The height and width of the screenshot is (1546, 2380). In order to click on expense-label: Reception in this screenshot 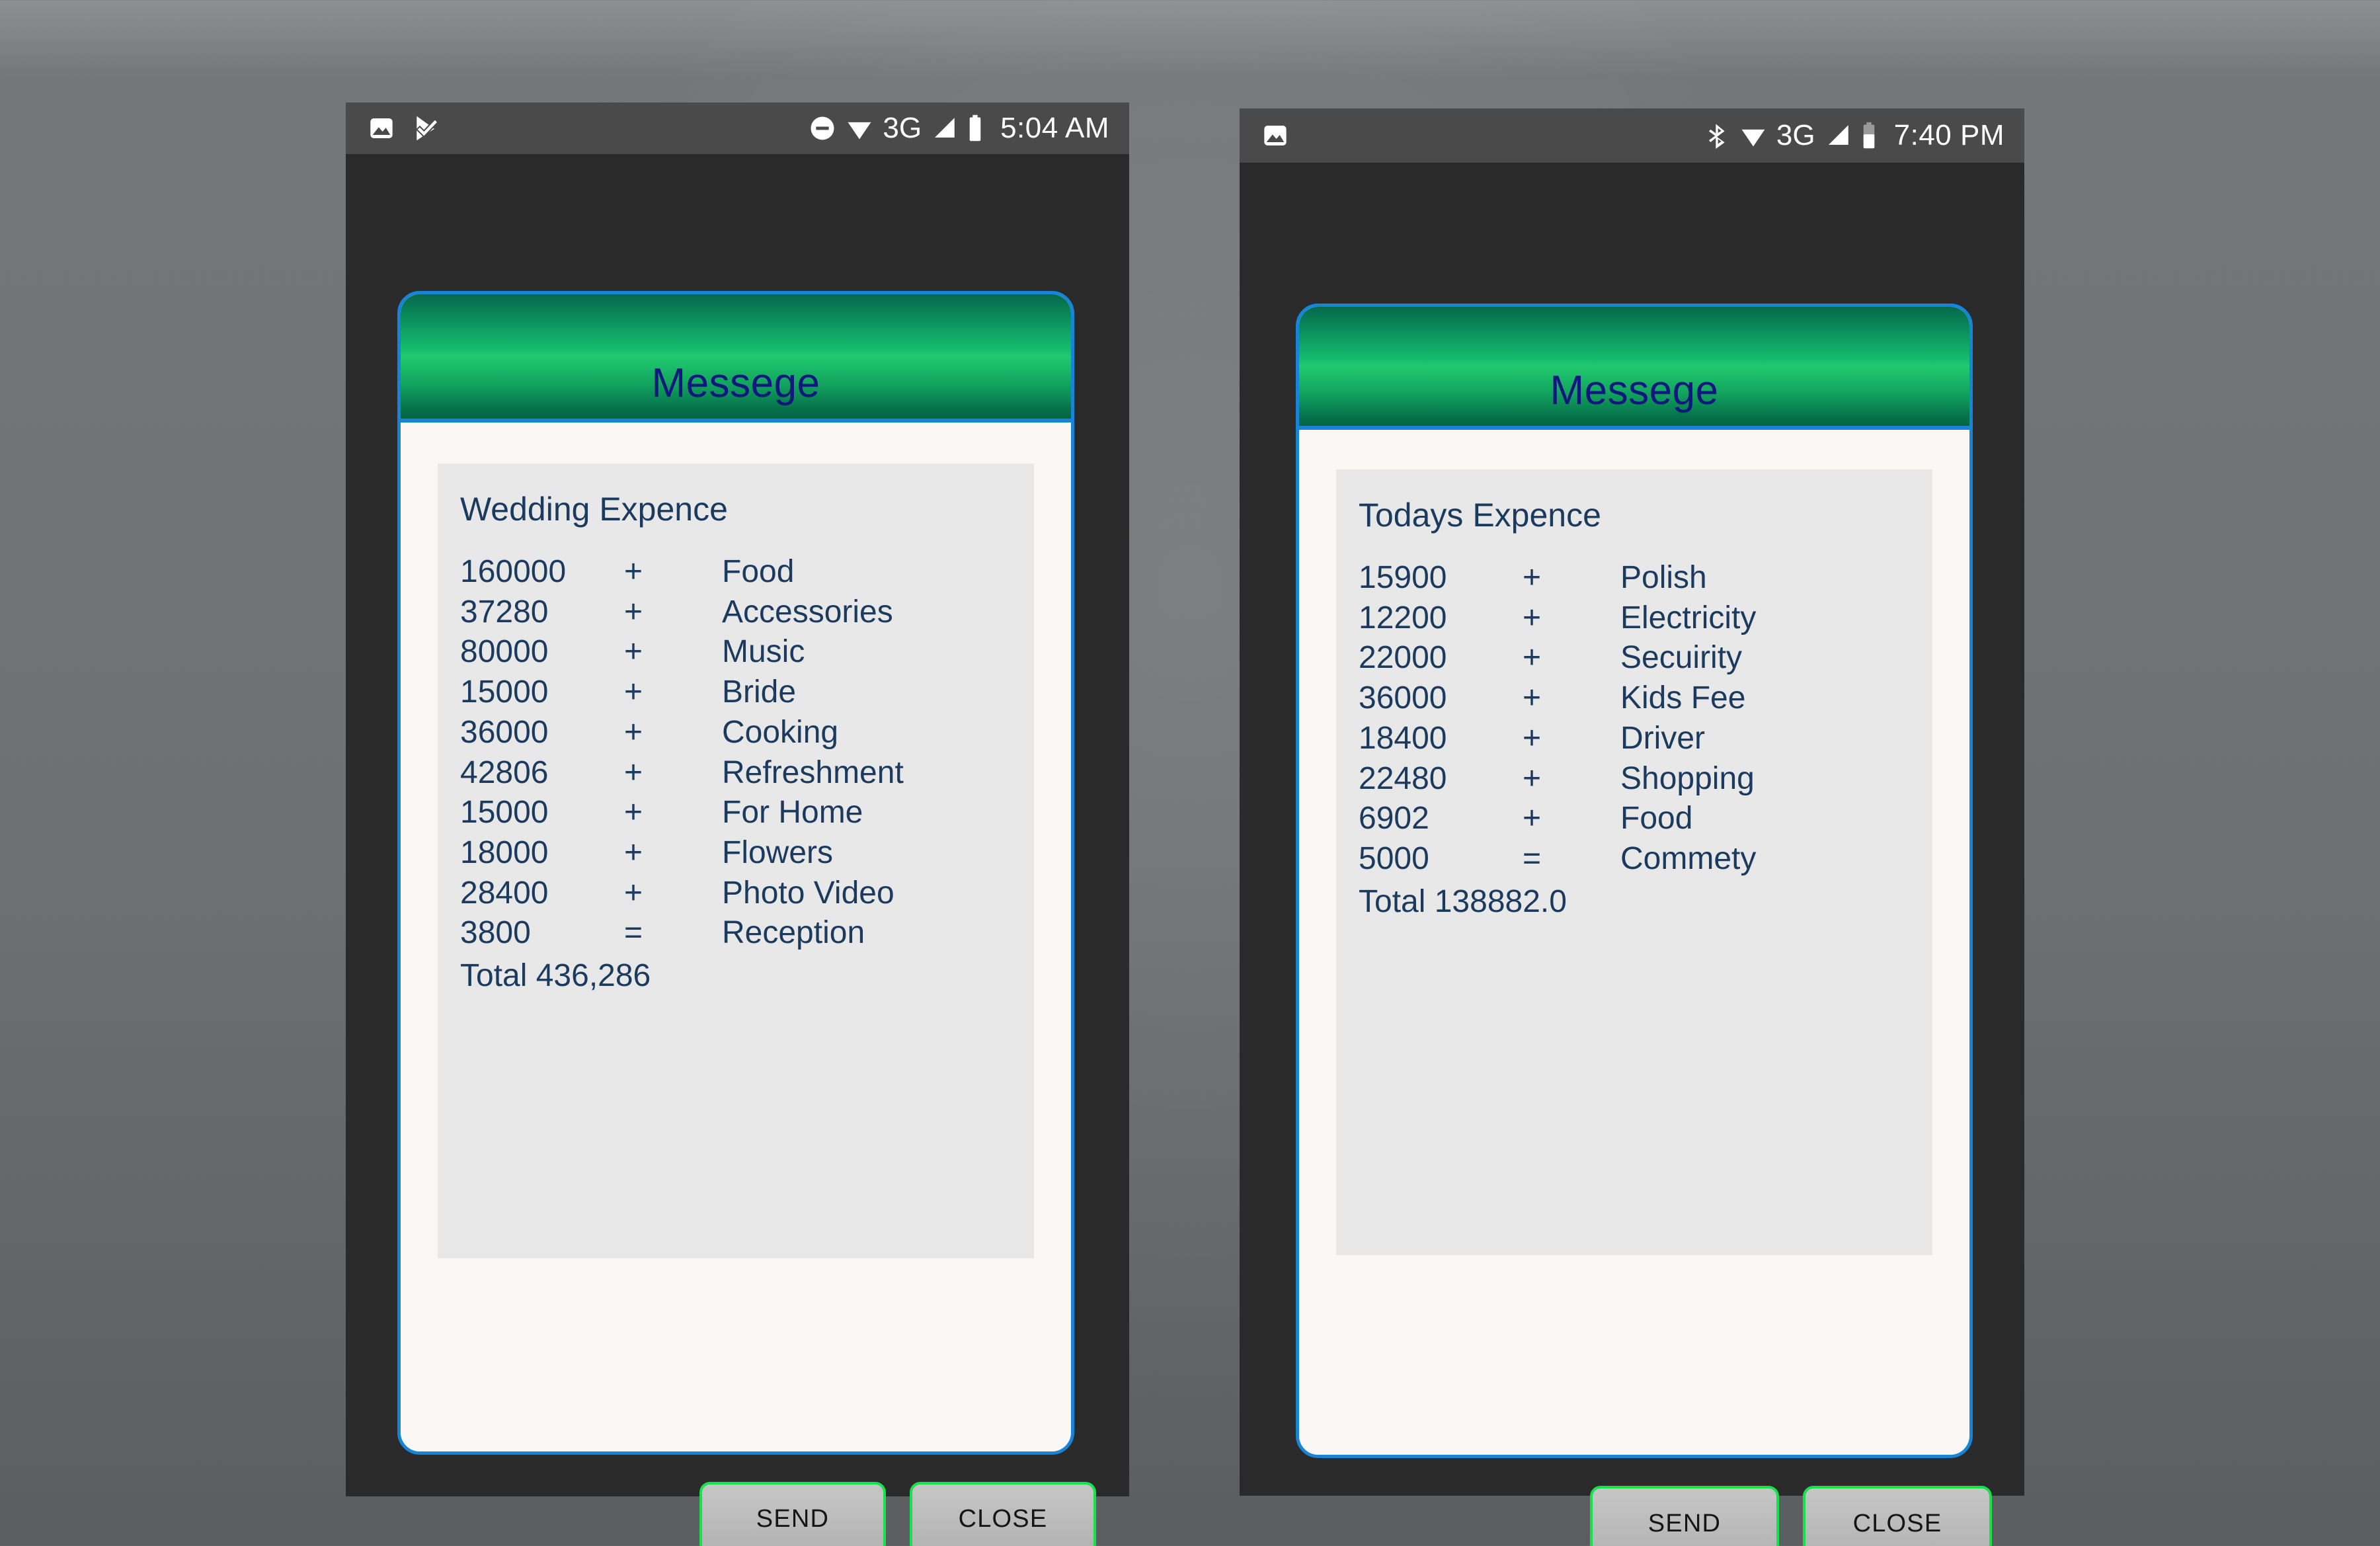, I will do `click(793, 933)`.